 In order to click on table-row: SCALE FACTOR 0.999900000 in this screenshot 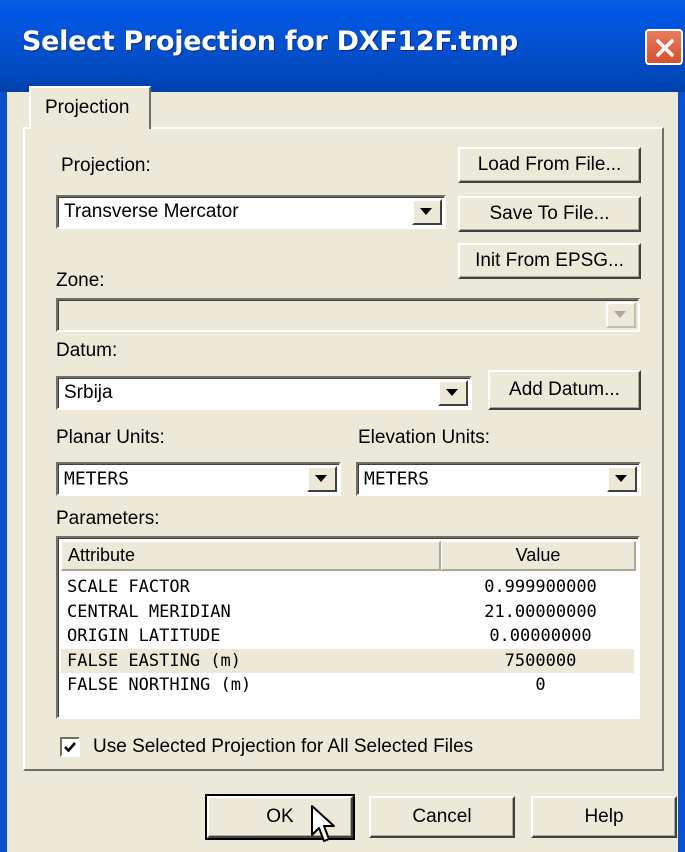, I will do `click(347, 587)`.